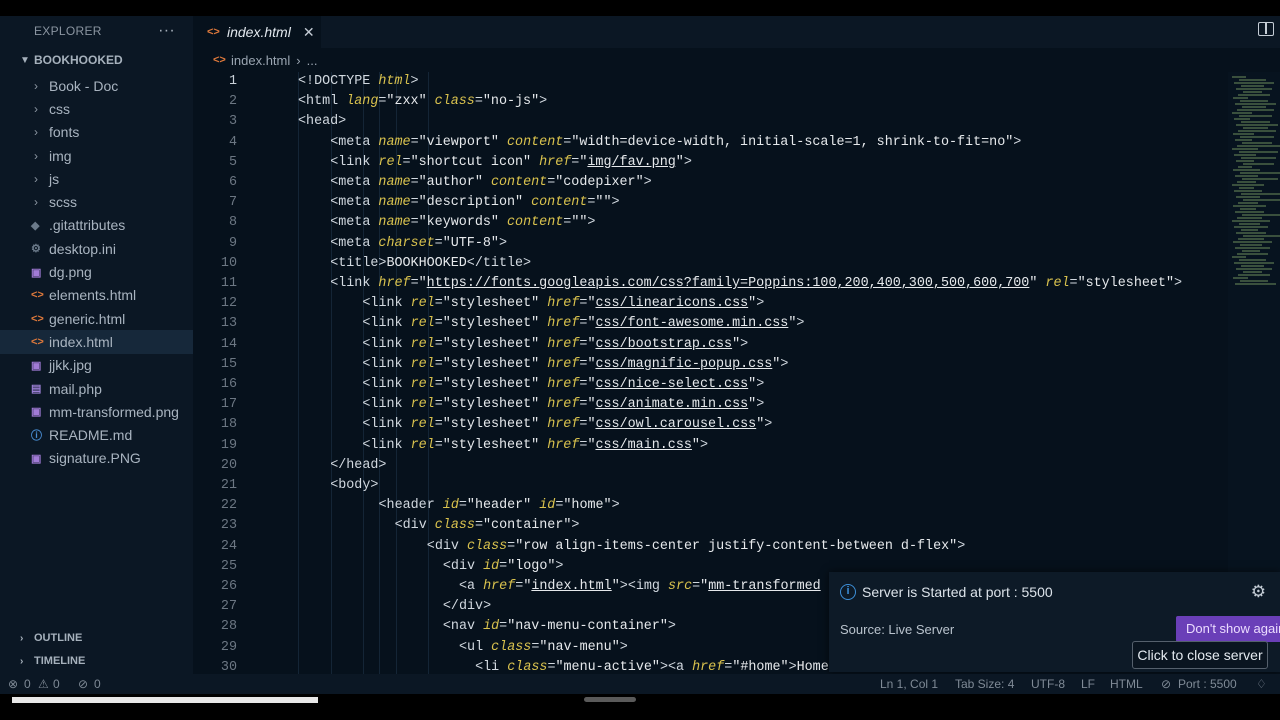  Describe the element at coordinates (711, 526) in the screenshot. I see `code-line: 23 <div class="container">` at that location.